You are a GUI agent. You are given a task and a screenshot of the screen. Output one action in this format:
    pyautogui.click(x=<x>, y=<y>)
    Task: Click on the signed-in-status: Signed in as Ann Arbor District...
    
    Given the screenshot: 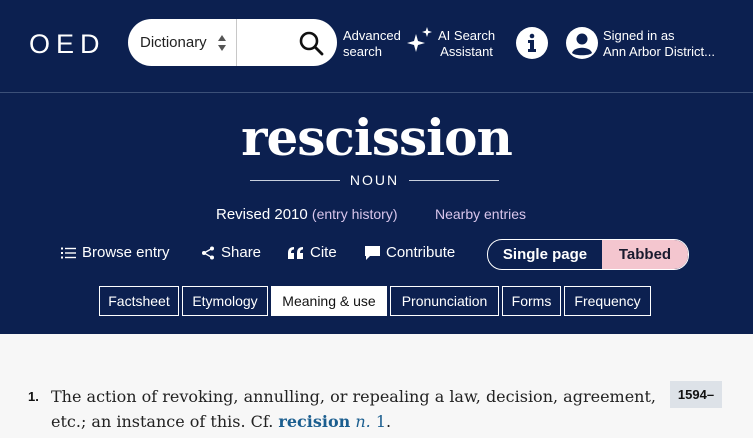 What is the action you would take?
    pyautogui.click(x=659, y=44)
    